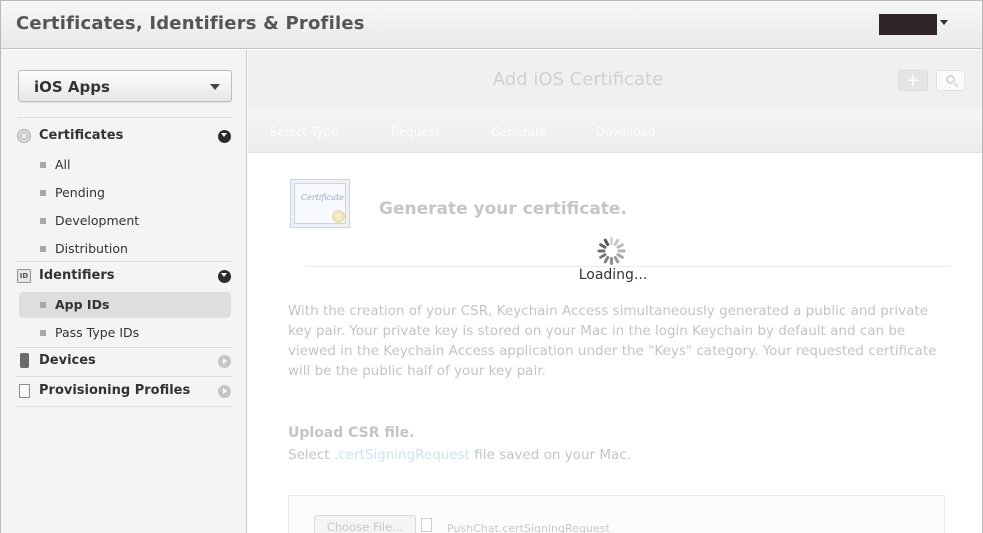 The width and height of the screenshot is (983, 533). I want to click on main-toolbar: Add iOS Certificate +, so click(615, 80).